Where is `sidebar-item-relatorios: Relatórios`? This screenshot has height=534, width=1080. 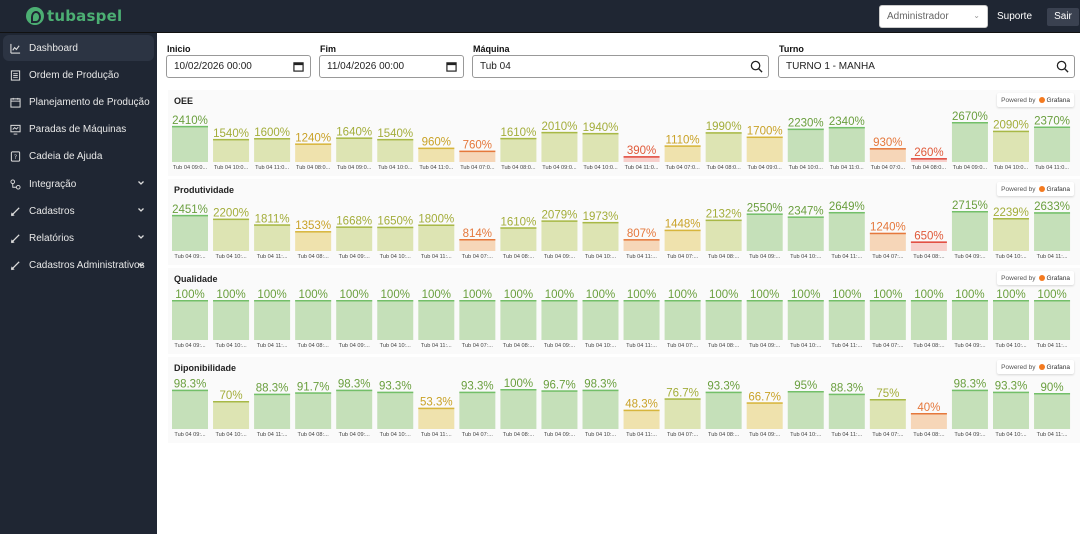 sidebar-item-relatorios: Relatórios is located at coordinates (78, 238).